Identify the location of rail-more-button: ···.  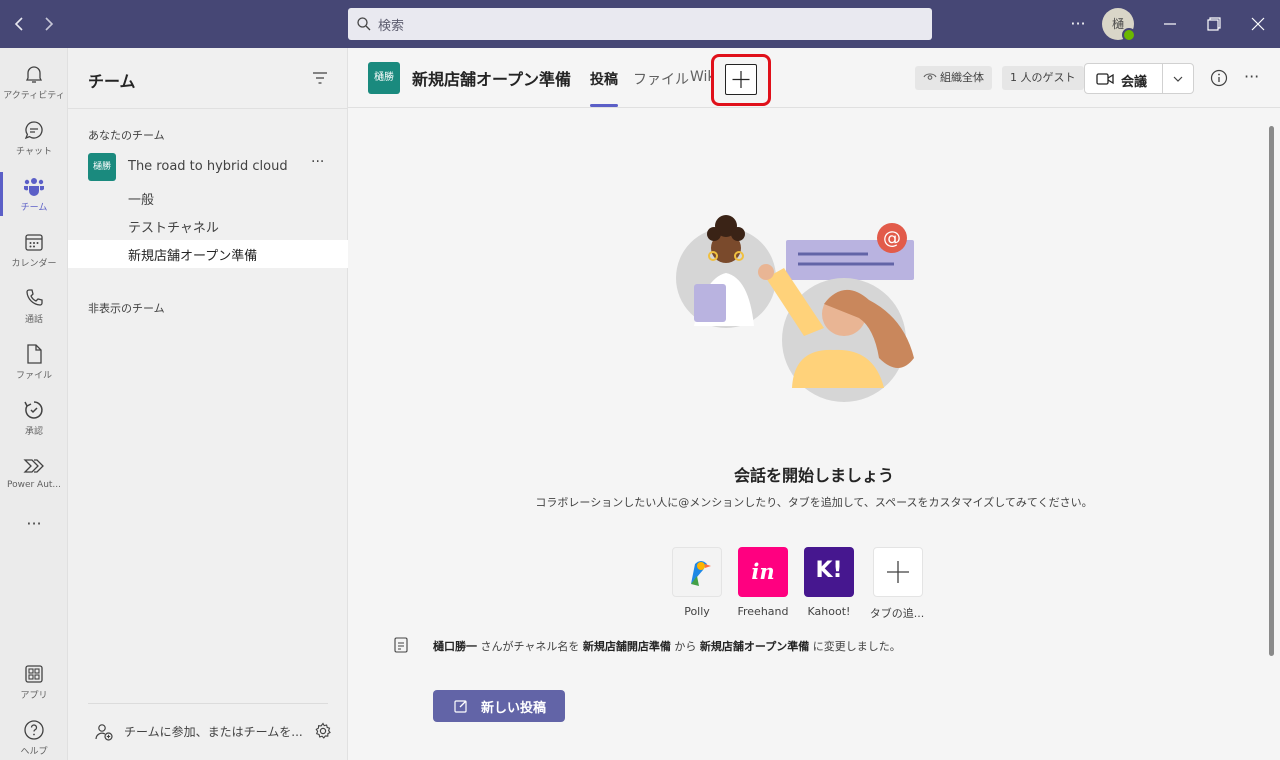
(34, 525).